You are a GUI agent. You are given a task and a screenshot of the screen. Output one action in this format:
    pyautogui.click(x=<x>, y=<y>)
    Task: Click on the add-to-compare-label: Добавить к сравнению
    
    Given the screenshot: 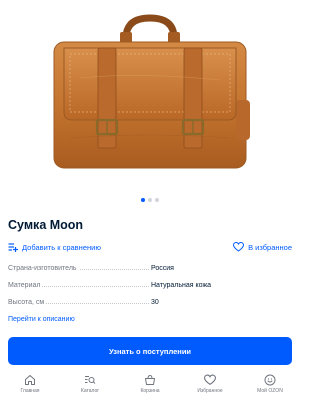 What is the action you would take?
    pyautogui.click(x=61, y=247)
    